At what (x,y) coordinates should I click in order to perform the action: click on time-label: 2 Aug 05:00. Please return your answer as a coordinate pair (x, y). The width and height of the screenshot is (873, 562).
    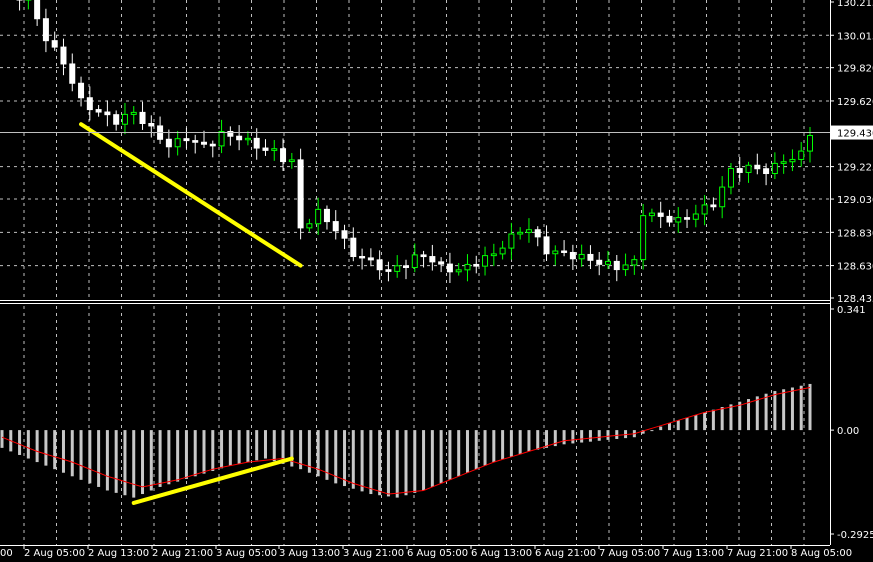
    Looking at the image, I should click on (54, 553).